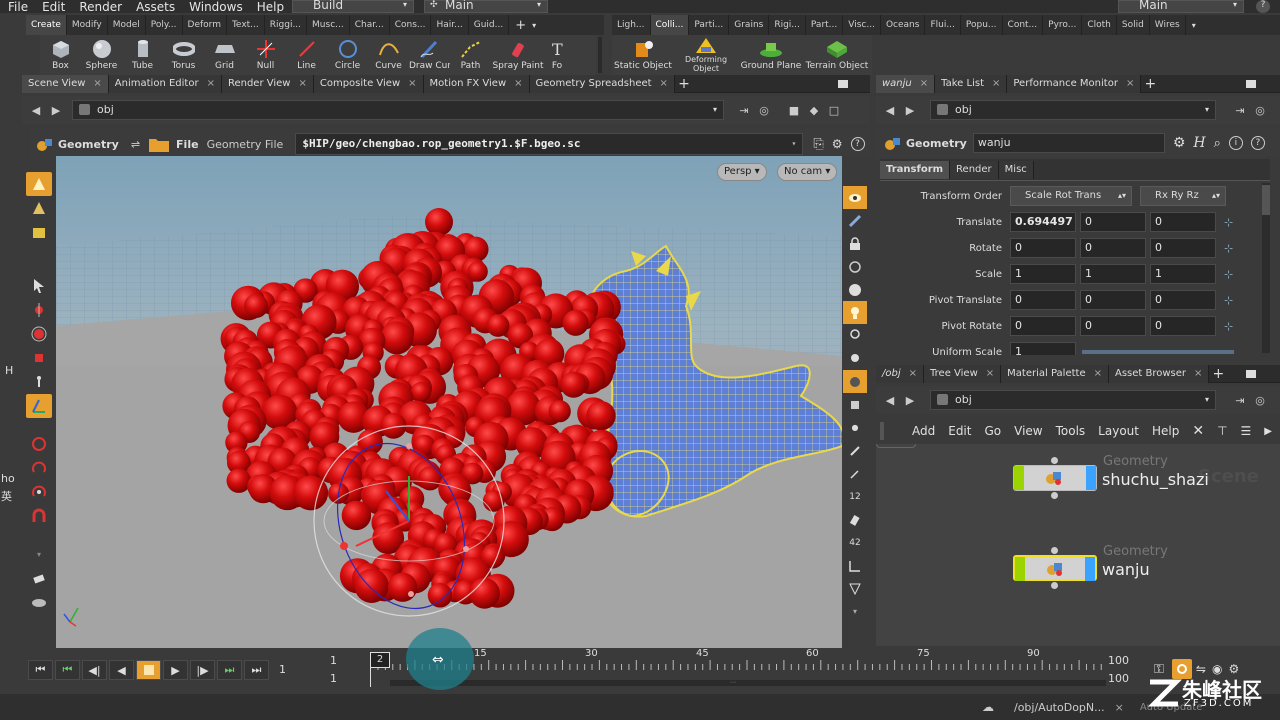 Image resolution: width=1280 pixels, height=720 pixels. What do you see at coordinates (923, 431) in the screenshot?
I see `network-menu-add: Add` at bounding box center [923, 431].